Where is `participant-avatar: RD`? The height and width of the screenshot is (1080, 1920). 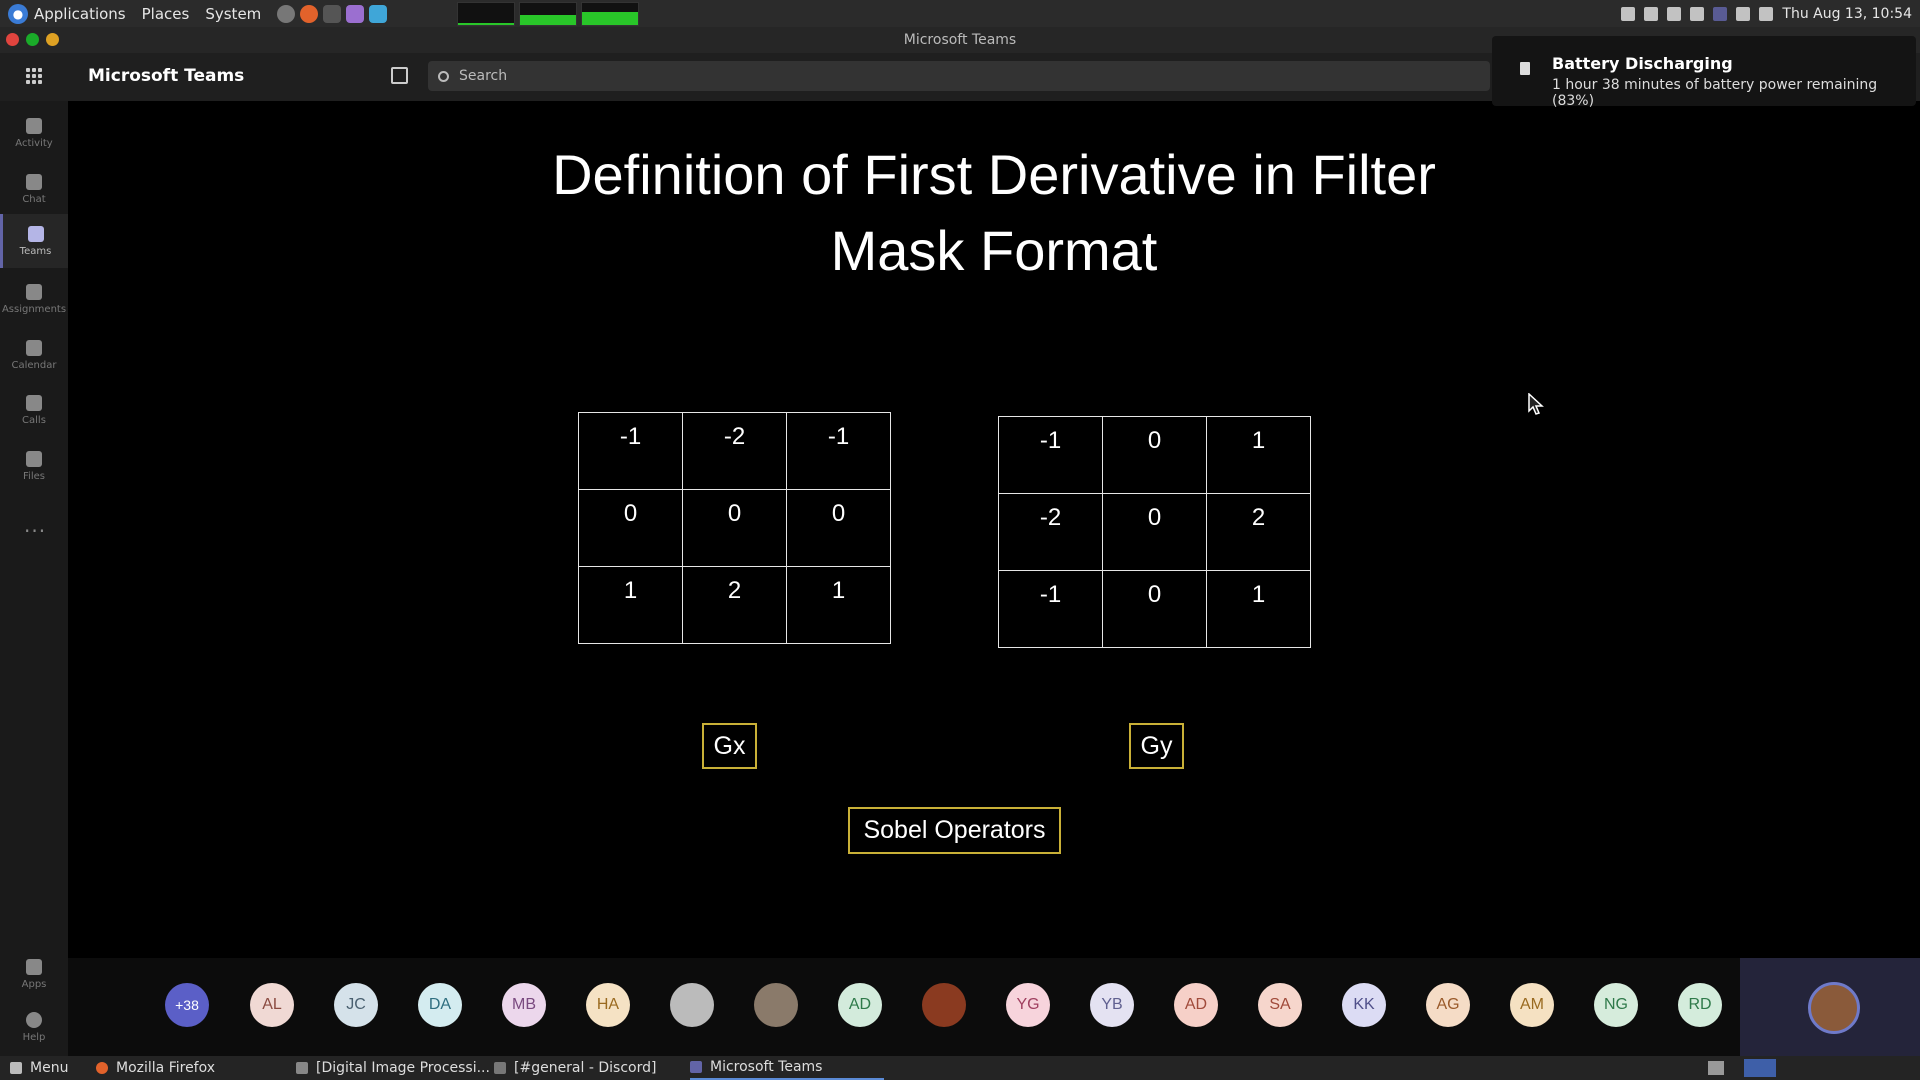
participant-avatar: RD is located at coordinates (1700, 1005).